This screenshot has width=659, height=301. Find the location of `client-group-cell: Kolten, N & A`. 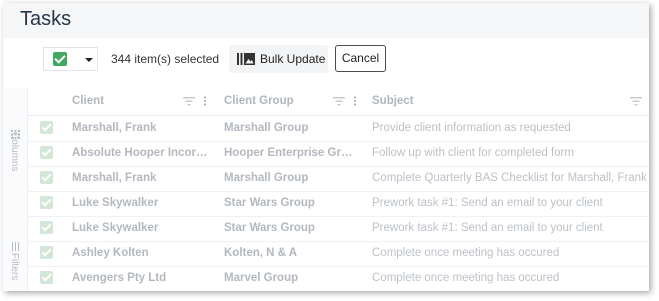

client-group-cell: Kolten, N & A is located at coordinates (261, 253).